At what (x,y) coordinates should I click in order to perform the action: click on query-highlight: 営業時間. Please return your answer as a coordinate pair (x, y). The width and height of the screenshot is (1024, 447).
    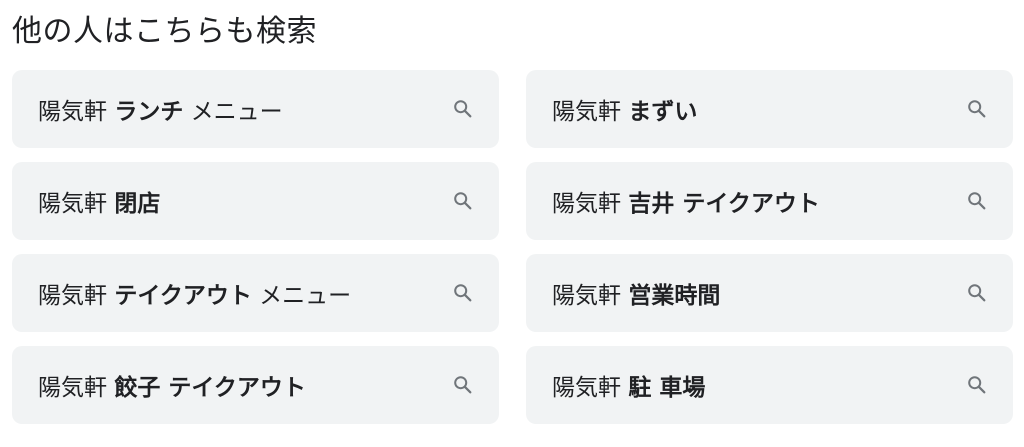
    Looking at the image, I should click on (674, 296).